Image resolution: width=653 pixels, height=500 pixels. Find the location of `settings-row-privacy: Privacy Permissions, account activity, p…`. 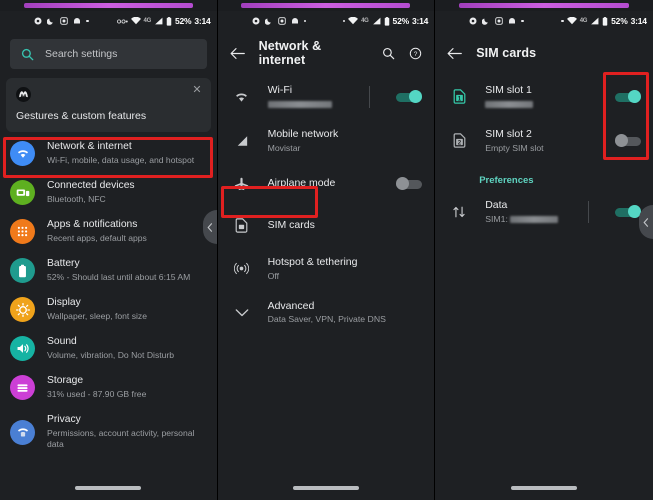

settings-row-privacy: Privacy Permissions, account activity, p… is located at coordinates (108, 432).